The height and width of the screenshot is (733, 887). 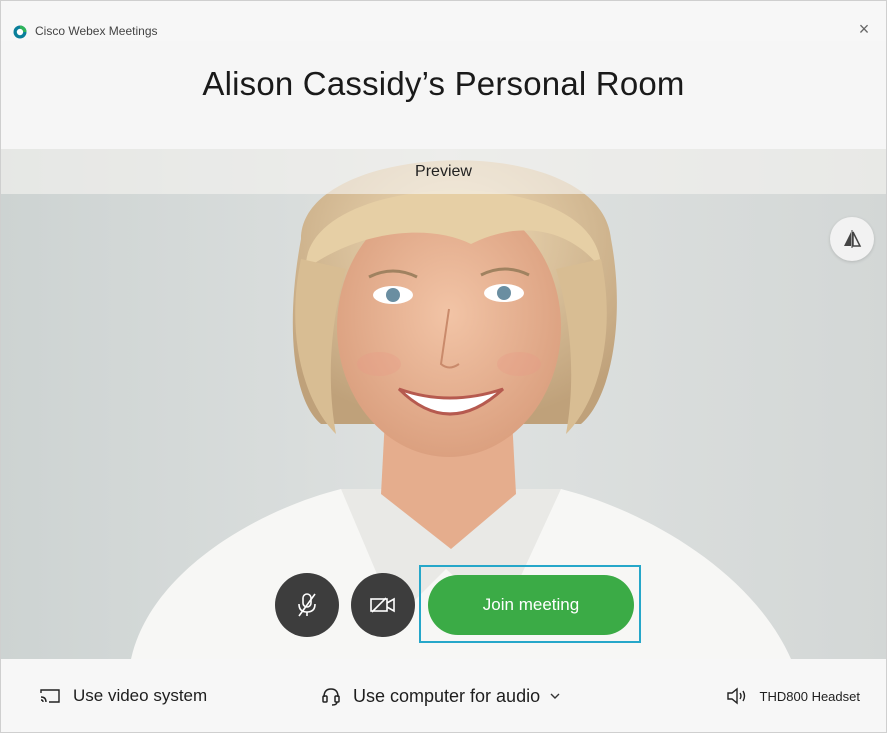 I want to click on video-off-icon, so click(x=382, y=605).